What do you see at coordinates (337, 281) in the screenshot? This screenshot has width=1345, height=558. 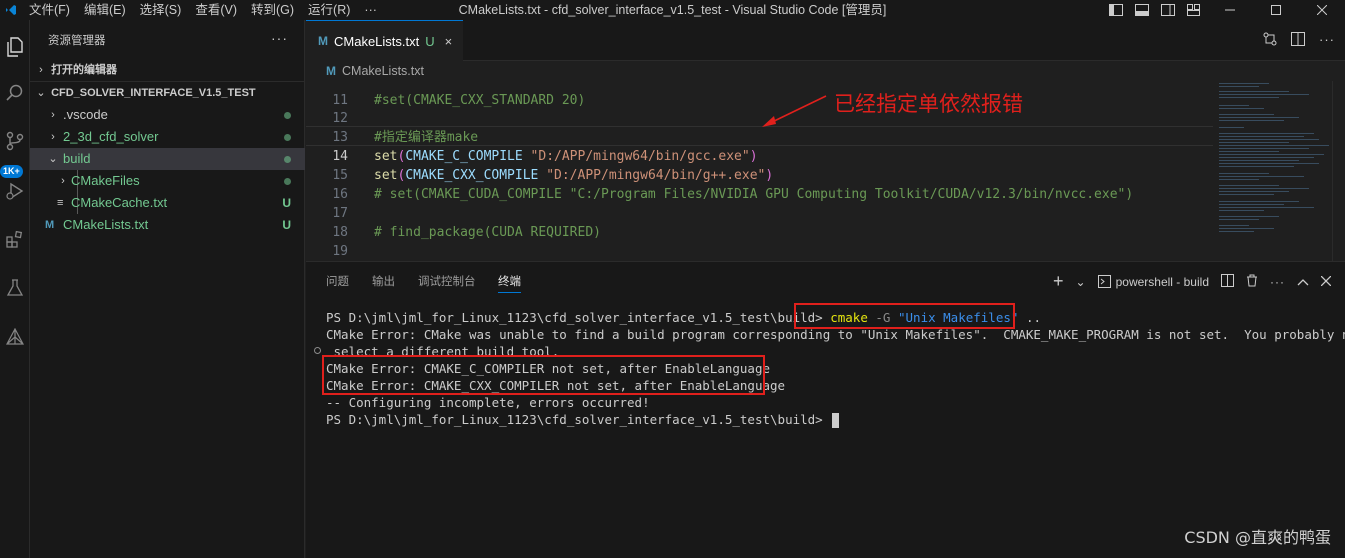 I see `tab-problems: 问题` at bounding box center [337, 281].